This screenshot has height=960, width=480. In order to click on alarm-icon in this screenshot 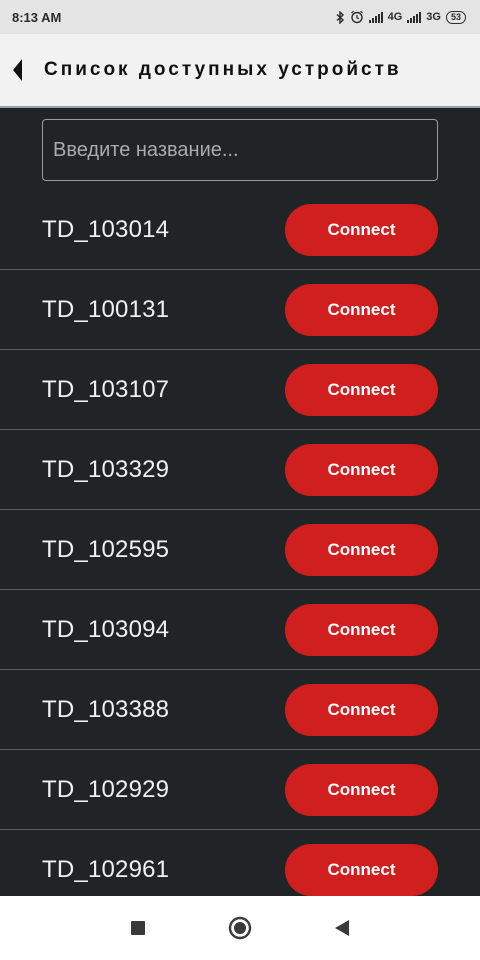, I will do `click(356, 17)`.